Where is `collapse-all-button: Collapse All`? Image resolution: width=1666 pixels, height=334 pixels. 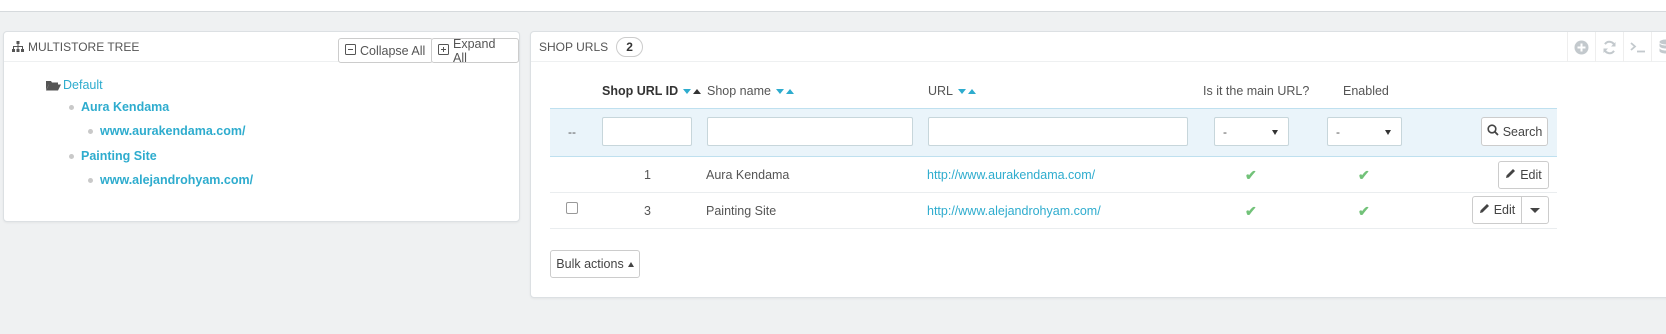
collapse-all-button: Collapse All is located at coordinates (386, 50).